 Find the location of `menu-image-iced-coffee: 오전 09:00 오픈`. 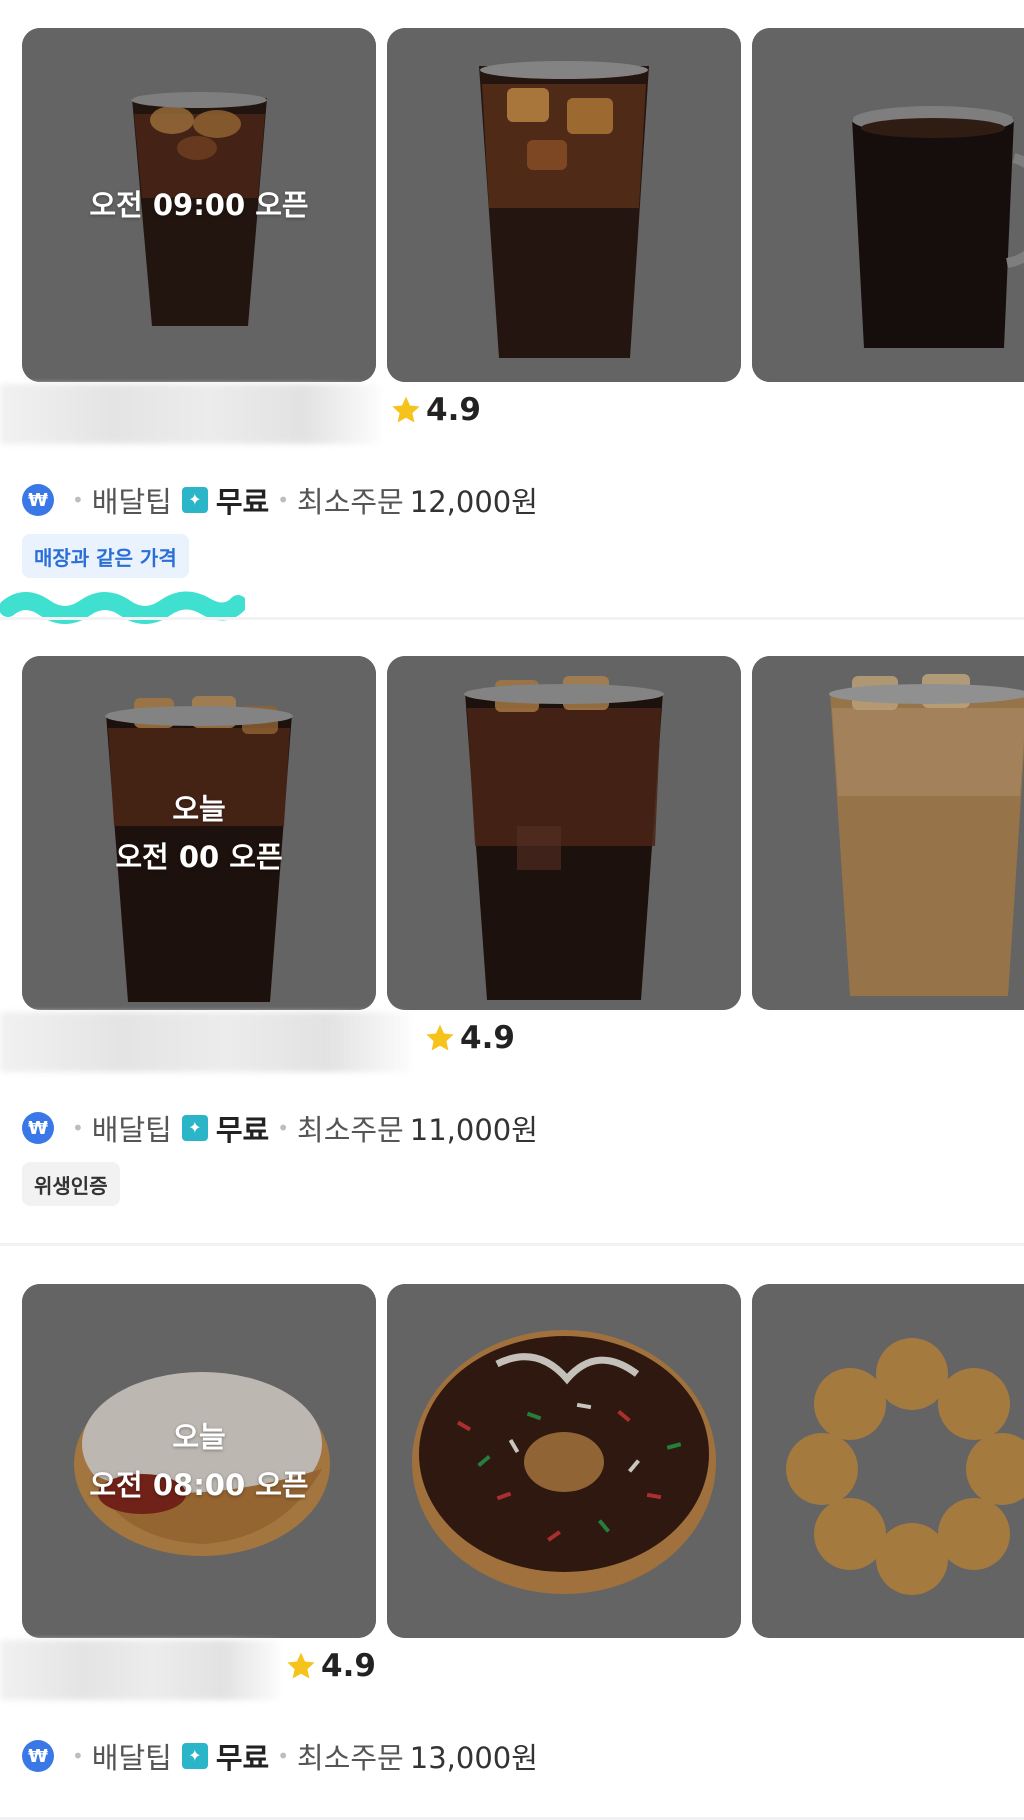

menu-image-iced-coffee: 오전 09:00 오픈 is located at coordinates (199, 205).